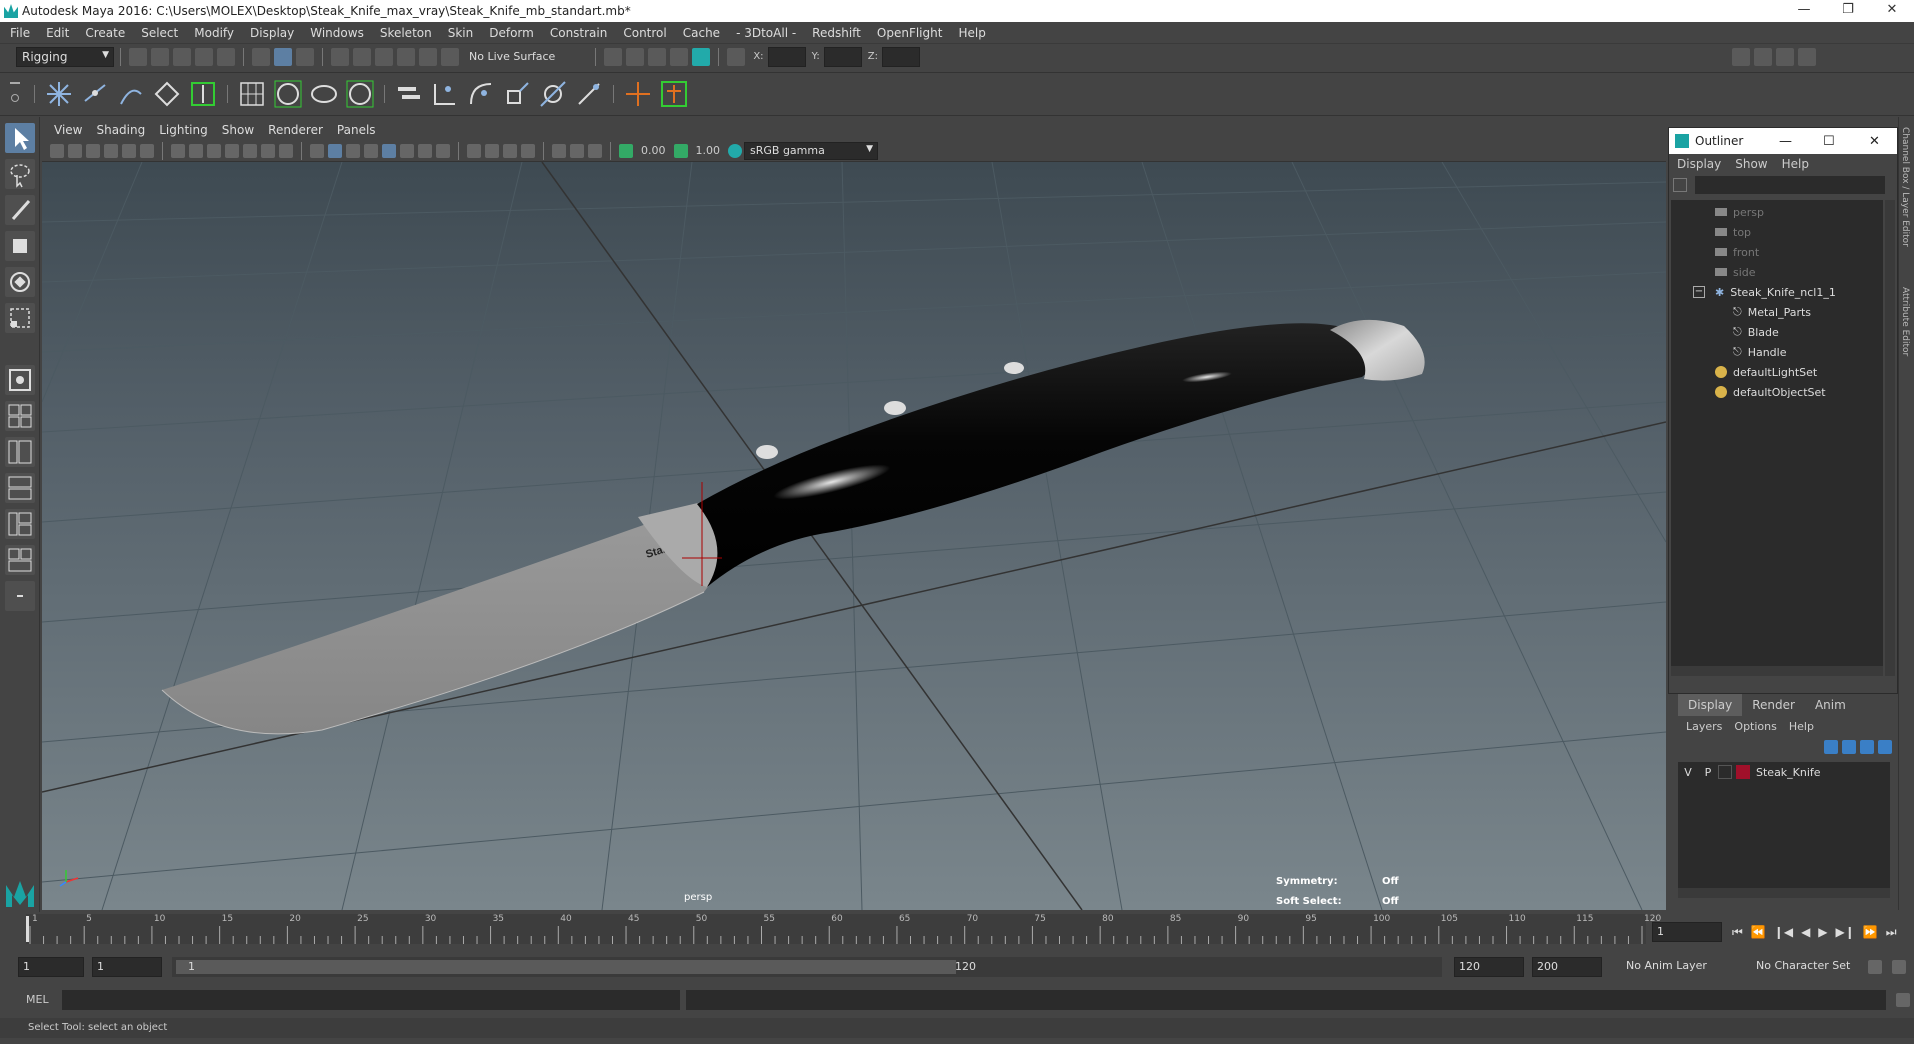 Image resolution: width=1914 pixels, height=1044 pixels. I want to click on render-settings-icon, so click(613, 56).